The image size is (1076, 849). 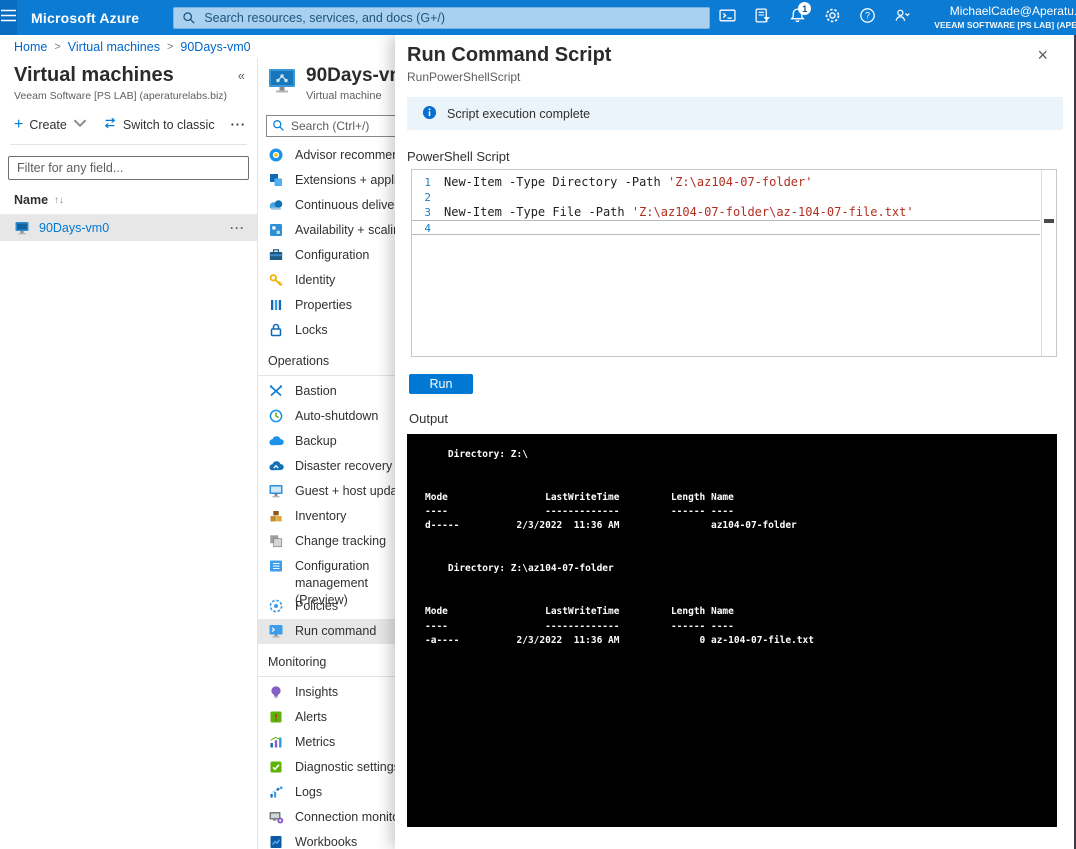 What do you see at coordinates (276, 491) in the screenshot?
I see `guest-host-updates-icon` at bounding box center [276, 491].